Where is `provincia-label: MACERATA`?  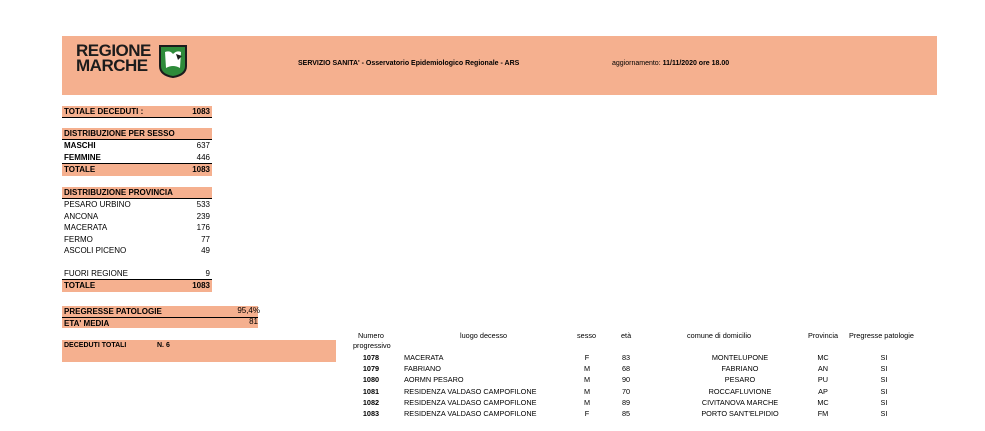 provincia-label: MACERATA is located at coordinates (86, 227).